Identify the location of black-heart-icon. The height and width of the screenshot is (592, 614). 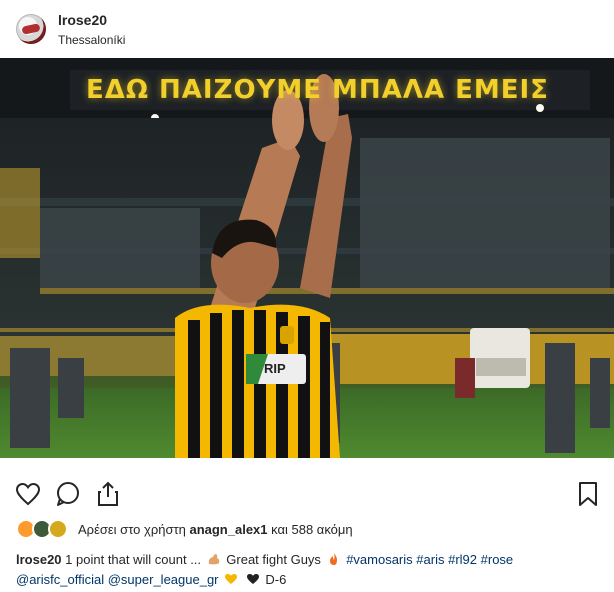
(253, 579).